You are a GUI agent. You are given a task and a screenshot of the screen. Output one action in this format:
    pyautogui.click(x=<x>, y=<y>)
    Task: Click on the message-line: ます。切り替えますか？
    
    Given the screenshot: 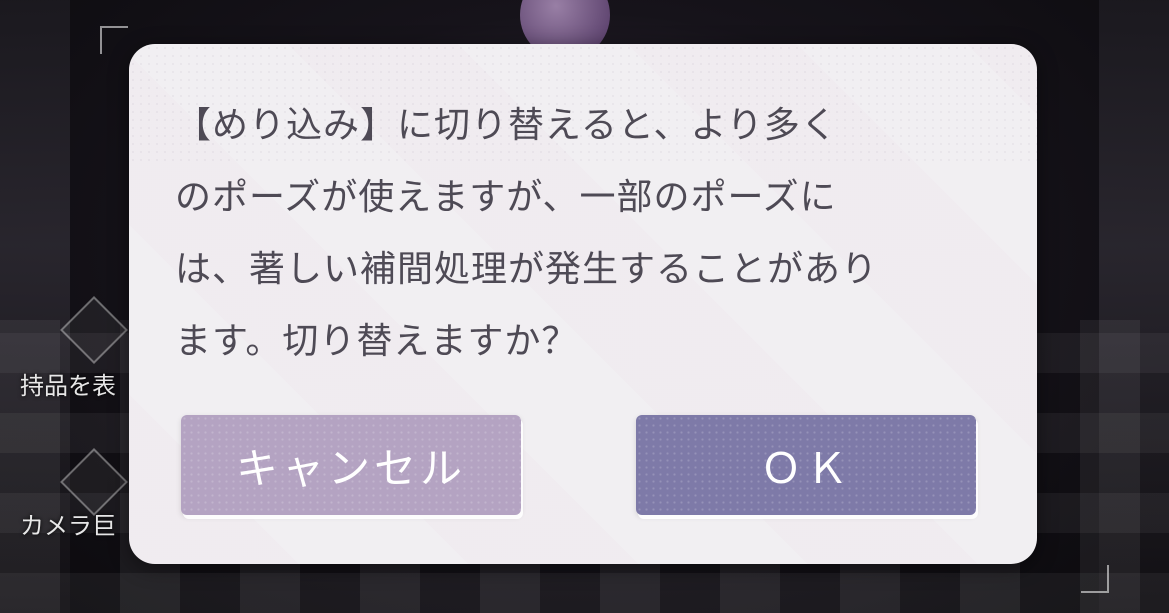 What is the action you would take?
    pyautogui.click(x=377, y=341)
    